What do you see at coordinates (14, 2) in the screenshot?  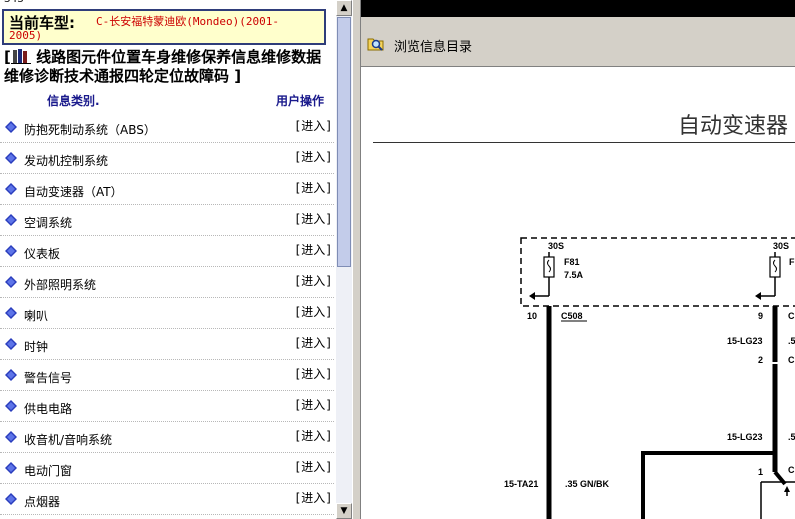 I see `page-counter: 343` at bounding box center [14, 2].